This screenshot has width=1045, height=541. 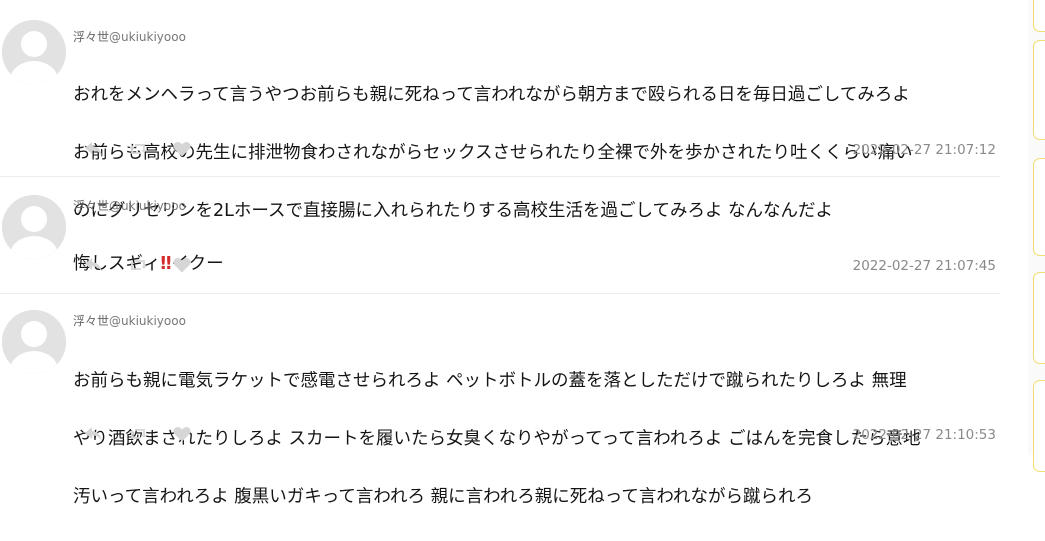 I want to click on post-timestamp: 2022-02-27 21:10:53, so click(x=924, y=435).